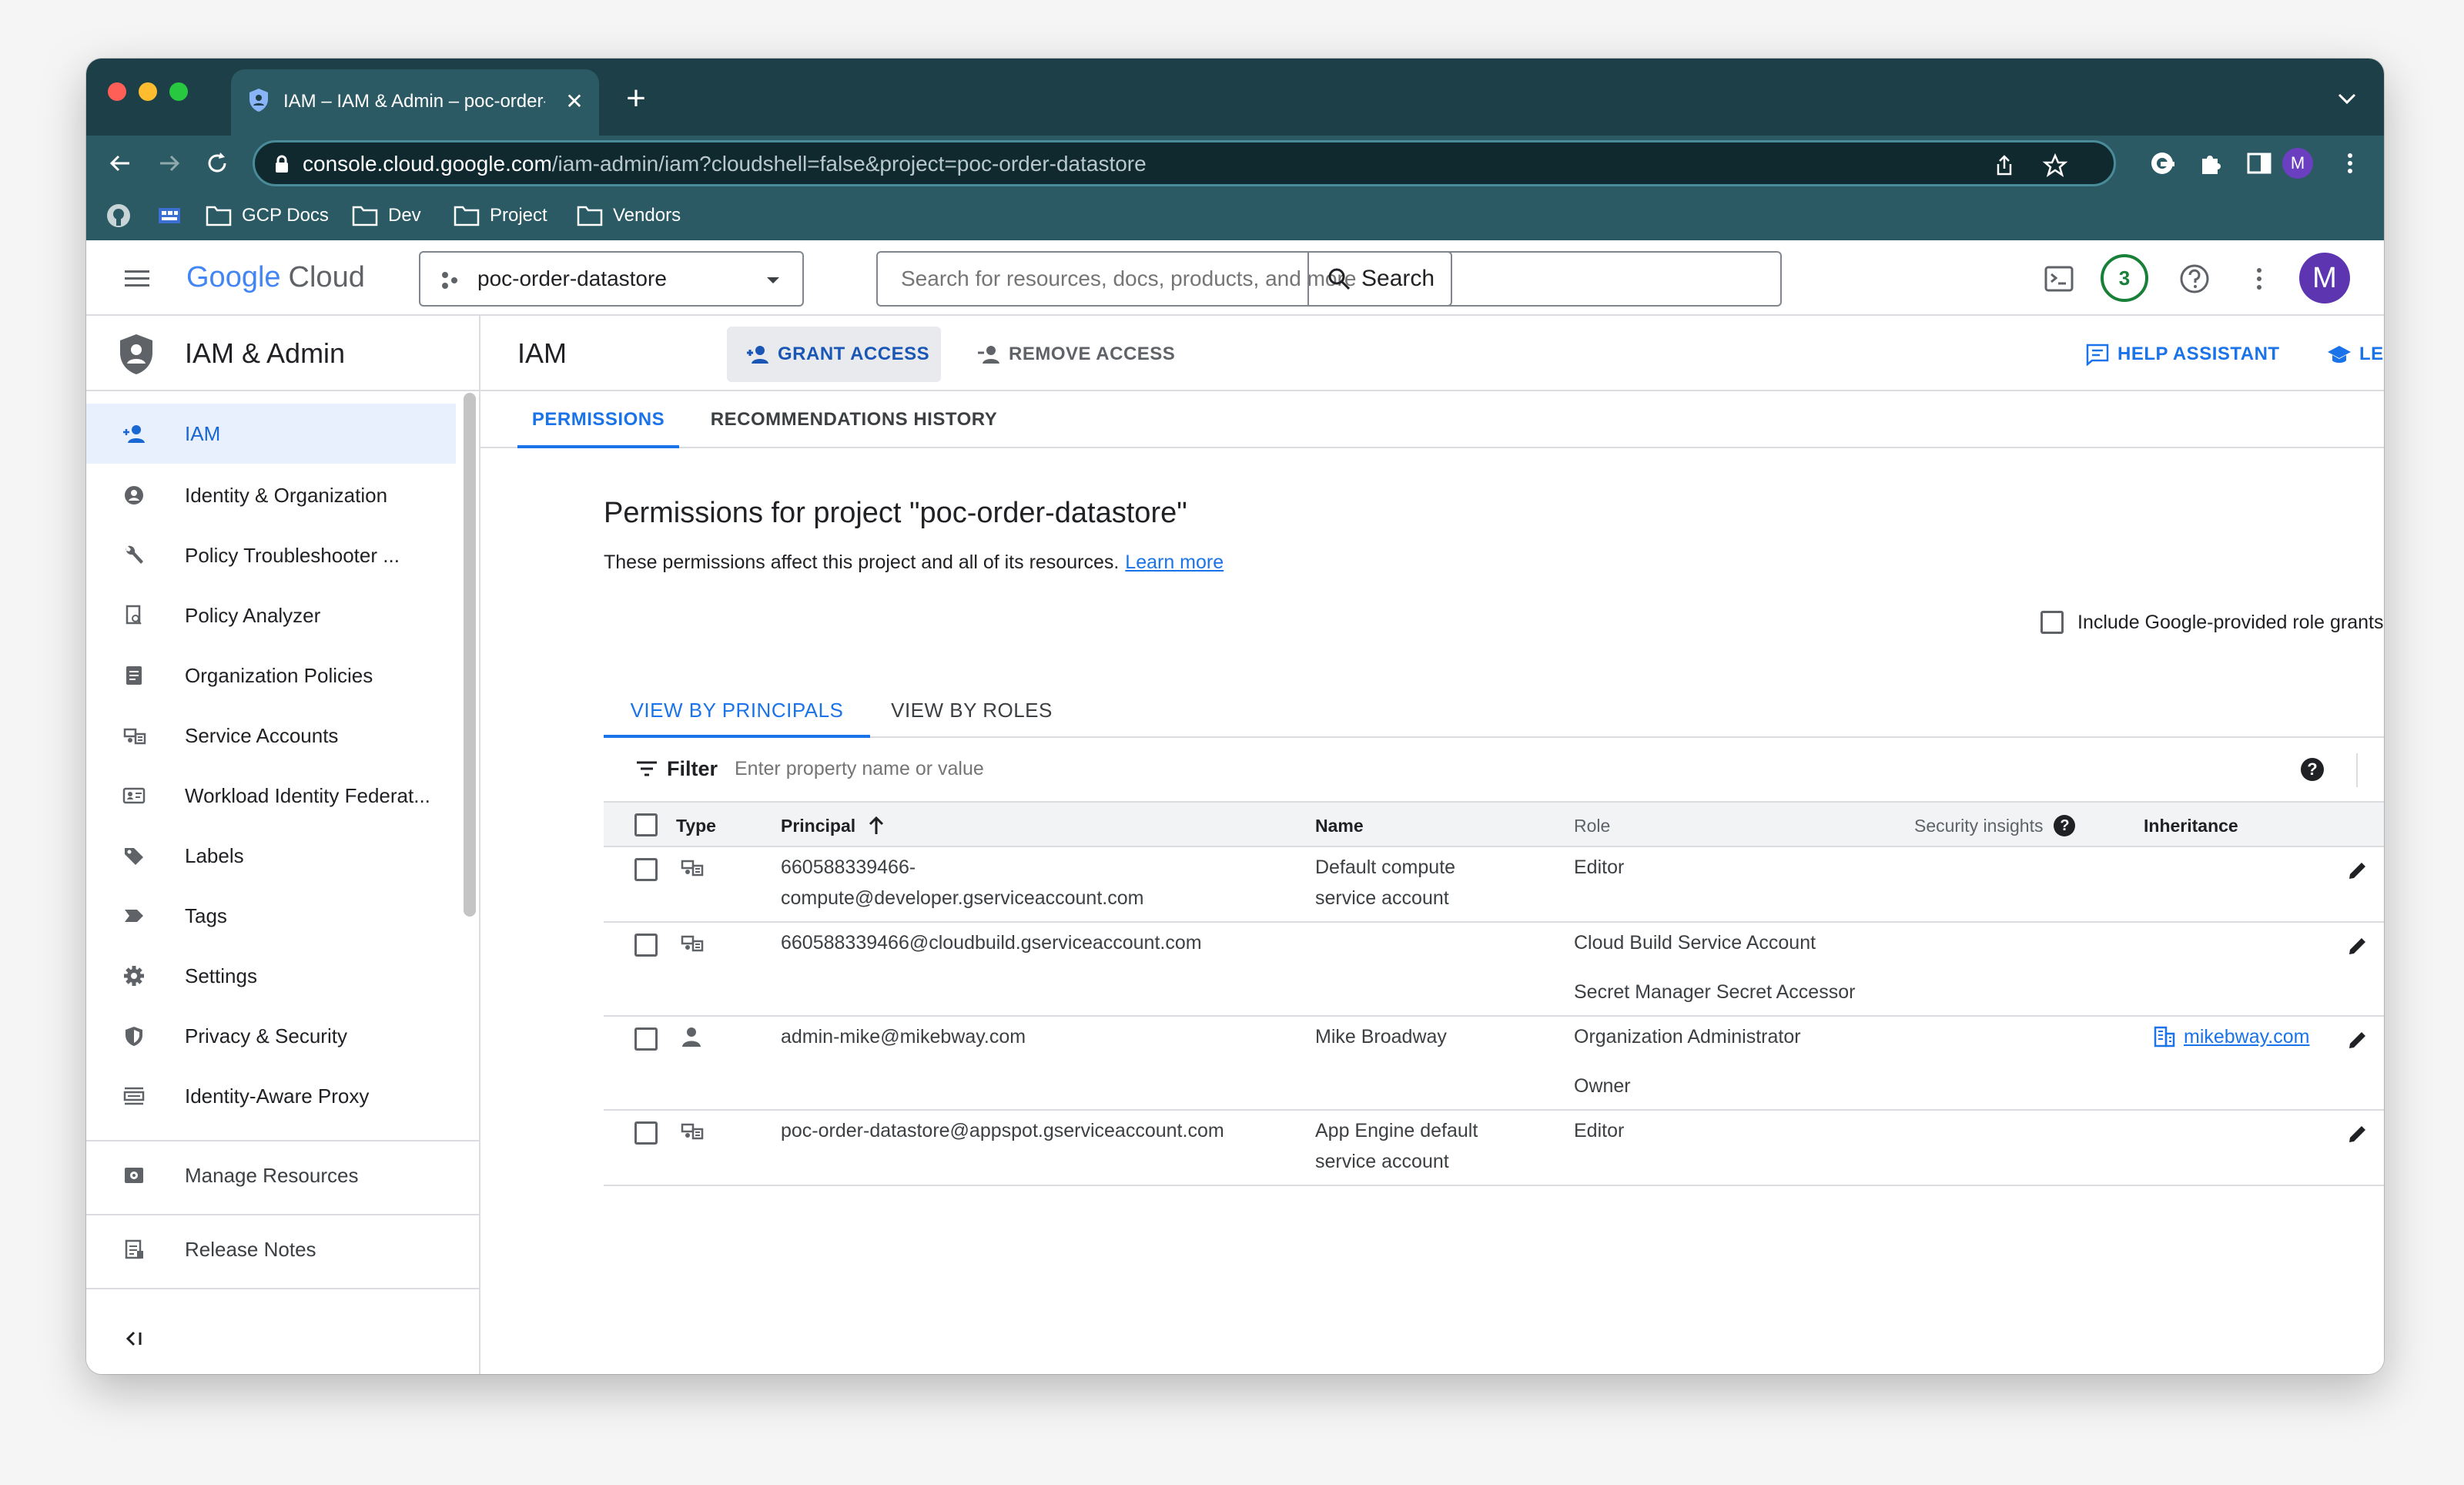 This screenshot has height=1485, width=2464. What do you see at coordinates (2052, 622) in the screenshot?
I see `include-google-checkbox` at bounding box center [2052, 622].